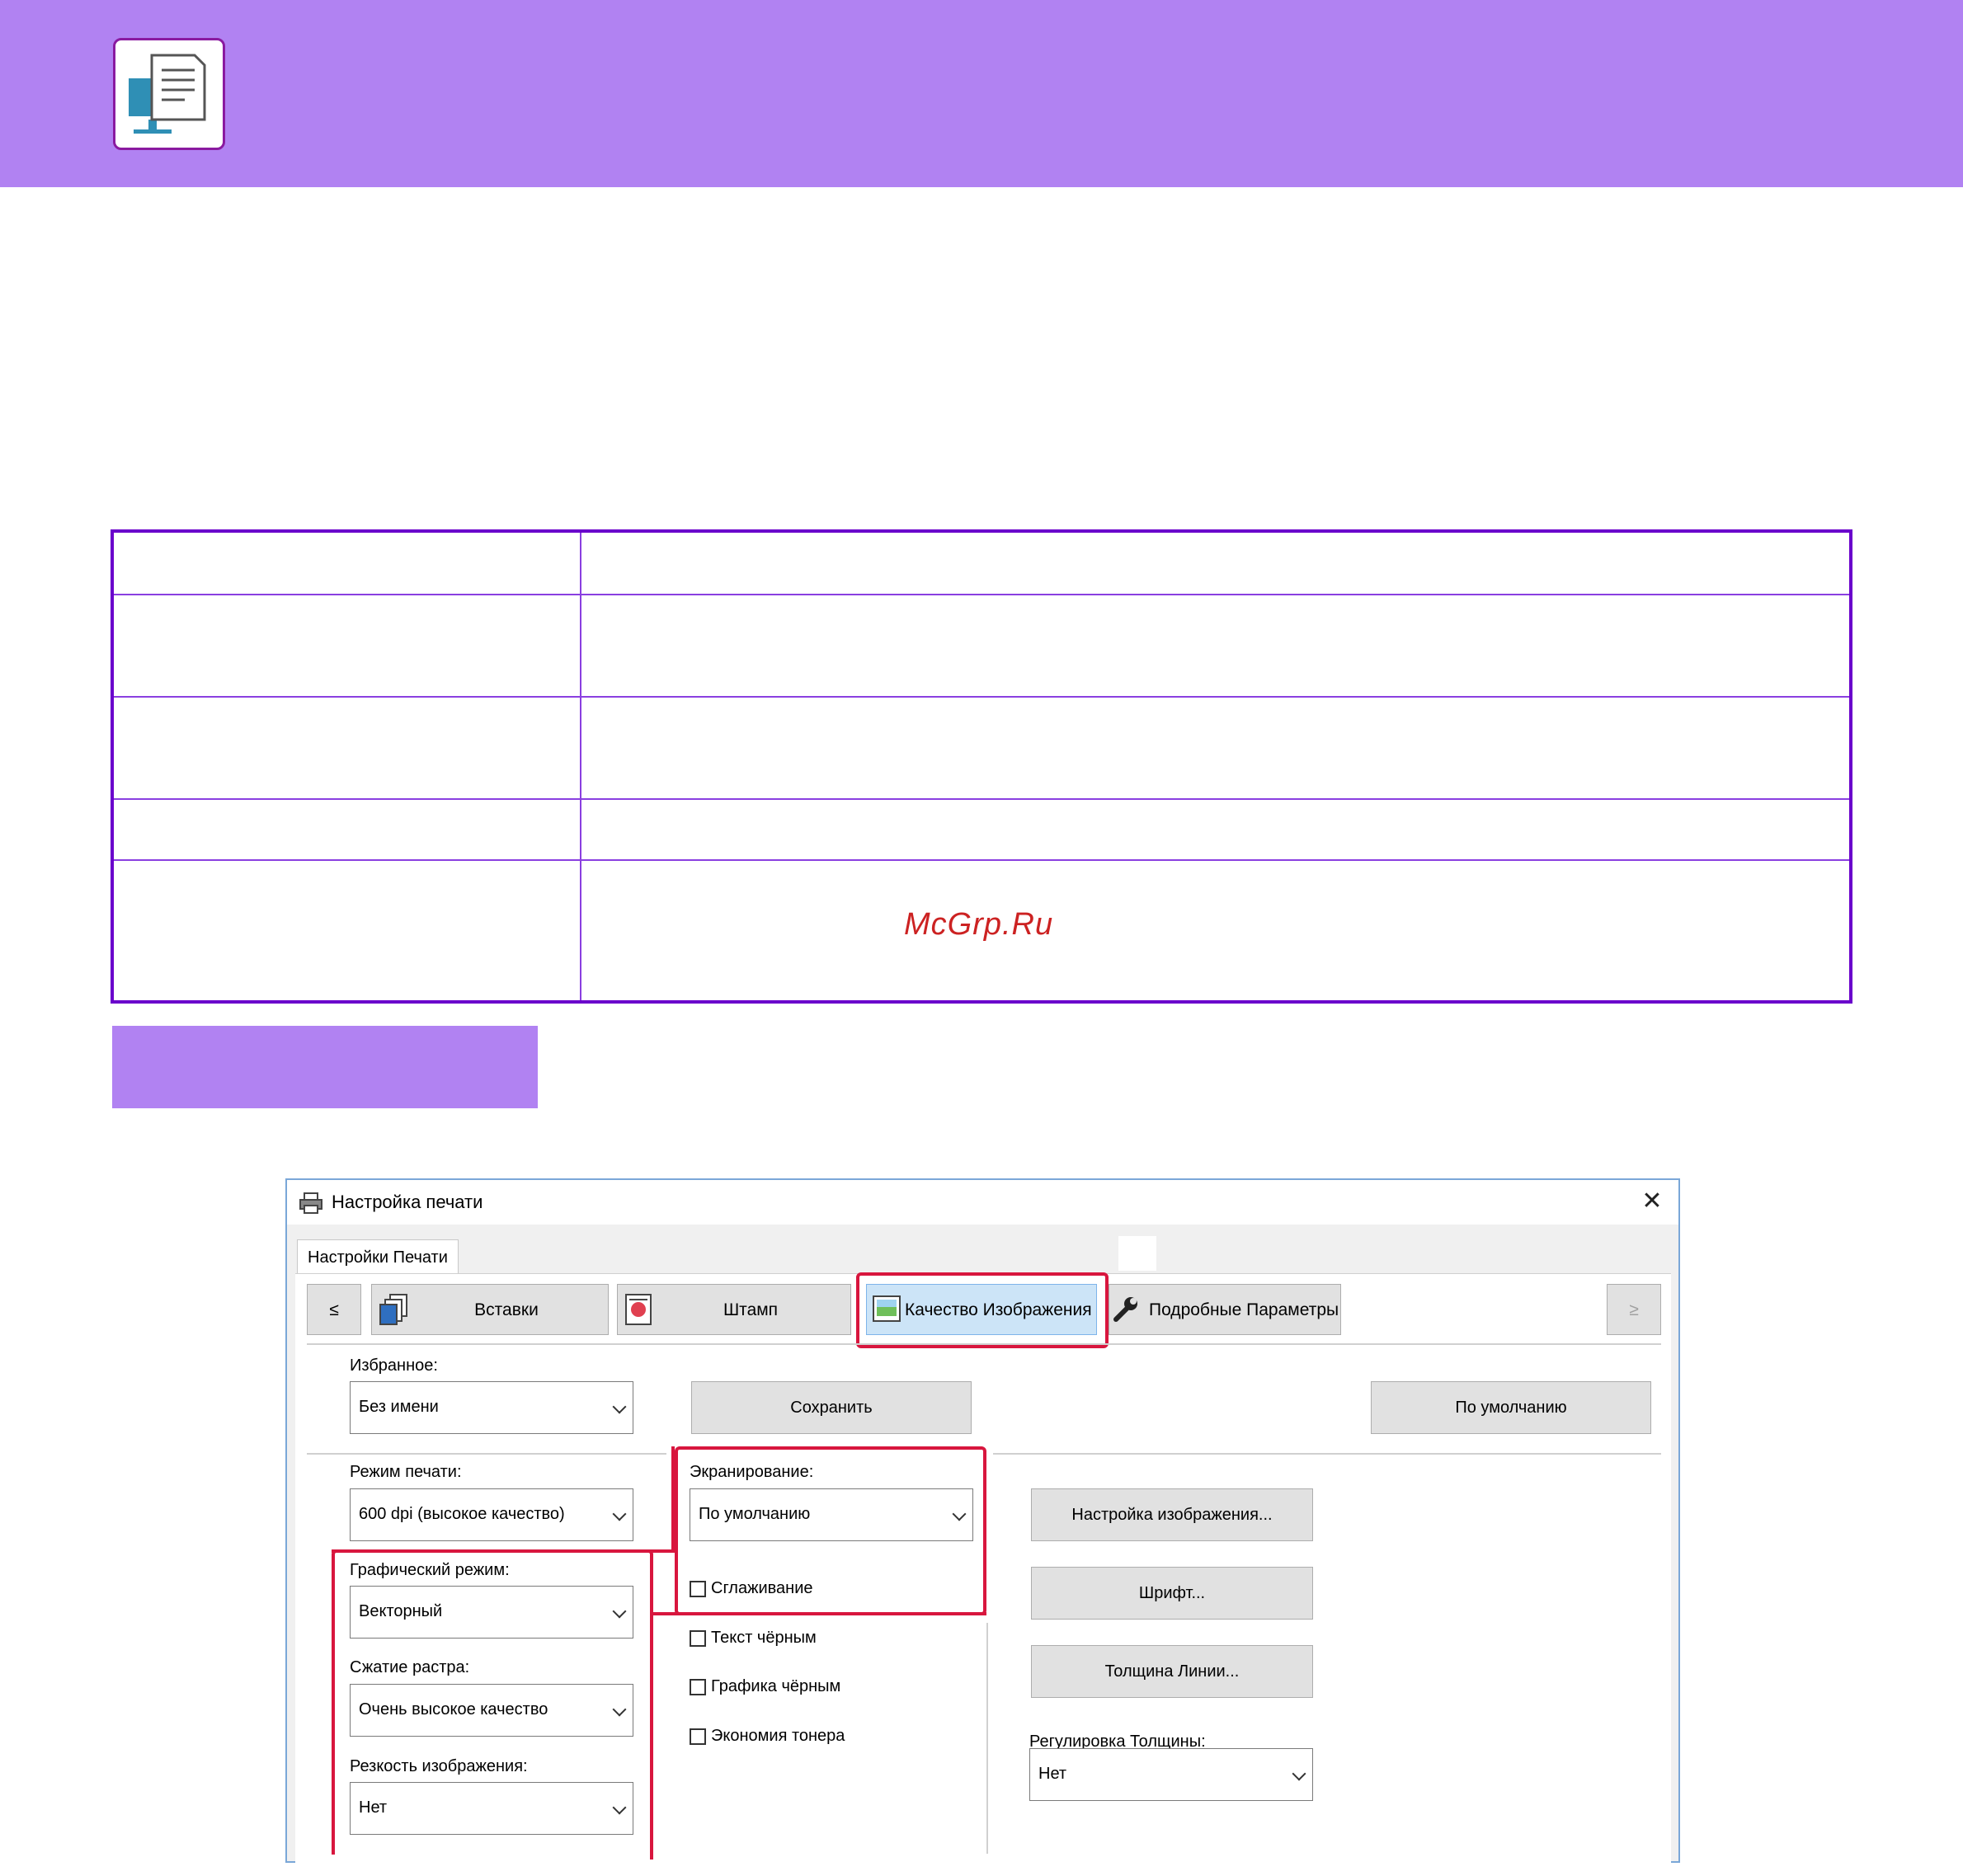  What do you see at coordinates (1171, 1774) in the screenshot?
I see `thickness-select: Нет` at bounding box center [1171, 1774].